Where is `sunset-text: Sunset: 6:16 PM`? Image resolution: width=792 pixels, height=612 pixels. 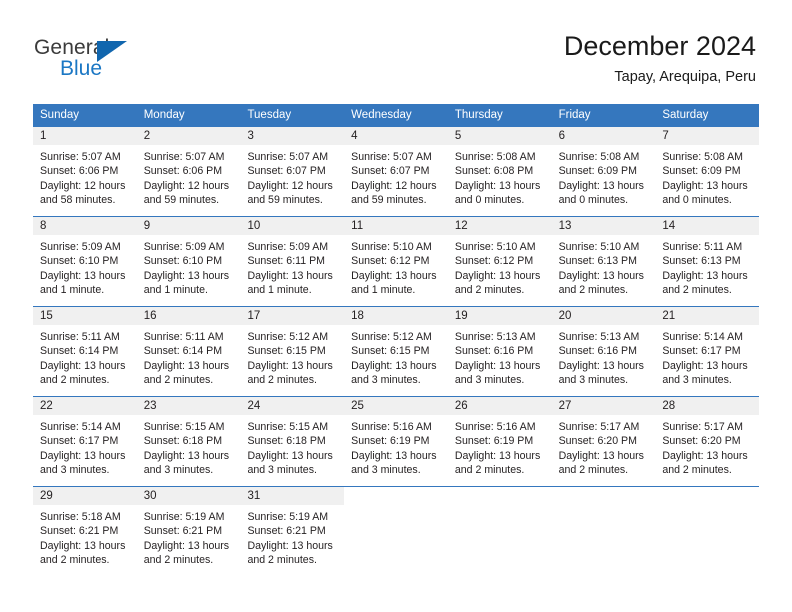
sunset-text: Sunset: 6:16 PM is located at coordinates (494, 351).